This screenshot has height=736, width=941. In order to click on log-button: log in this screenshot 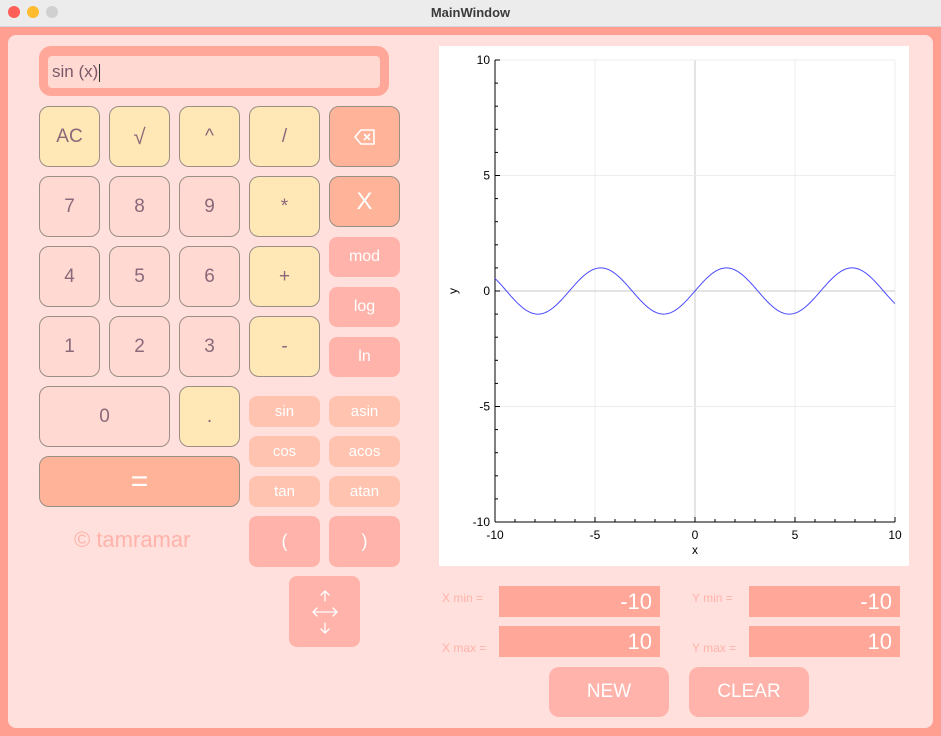, I will do `click(364, 307)`.